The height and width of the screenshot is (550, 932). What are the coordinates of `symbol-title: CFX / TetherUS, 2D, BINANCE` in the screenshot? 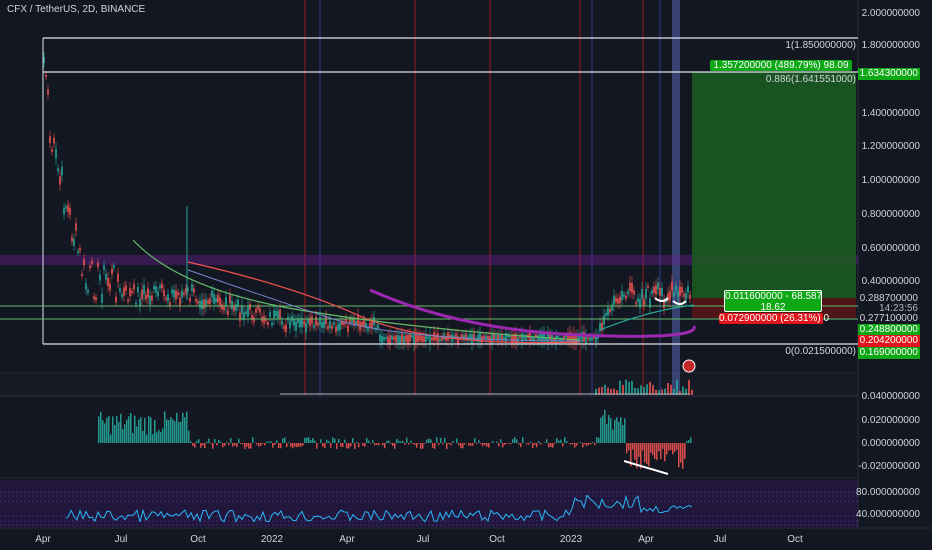 It's located at (76, 9).